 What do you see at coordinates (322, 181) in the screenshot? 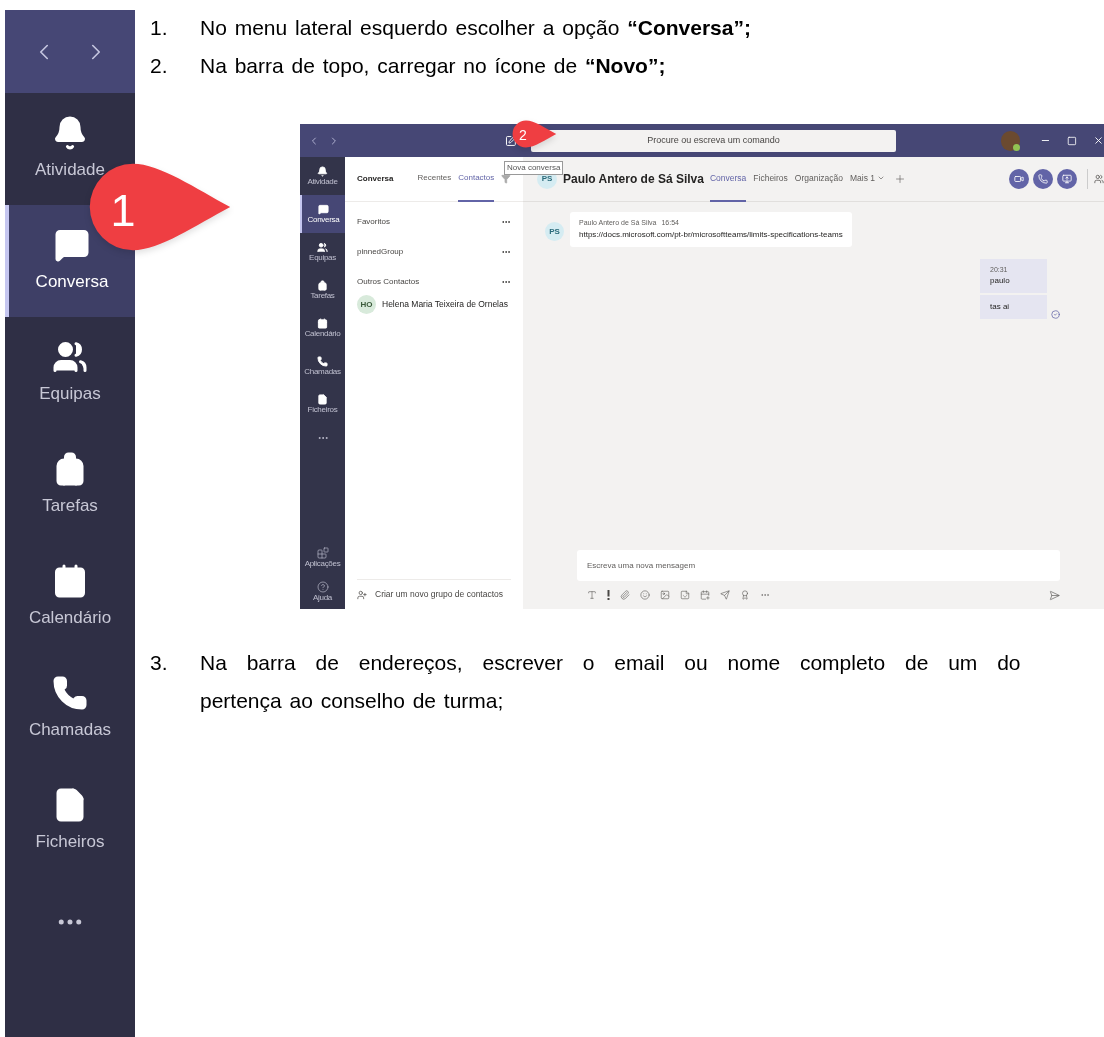
I see `rail-label: Atividade` at bounding box center [322, 181].